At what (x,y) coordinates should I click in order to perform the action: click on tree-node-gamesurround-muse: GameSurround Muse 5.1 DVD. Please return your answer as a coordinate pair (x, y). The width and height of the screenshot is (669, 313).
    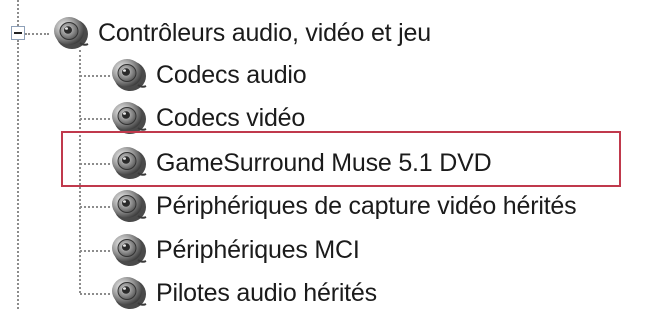
    Looking at the image, I should click on (300, 163).